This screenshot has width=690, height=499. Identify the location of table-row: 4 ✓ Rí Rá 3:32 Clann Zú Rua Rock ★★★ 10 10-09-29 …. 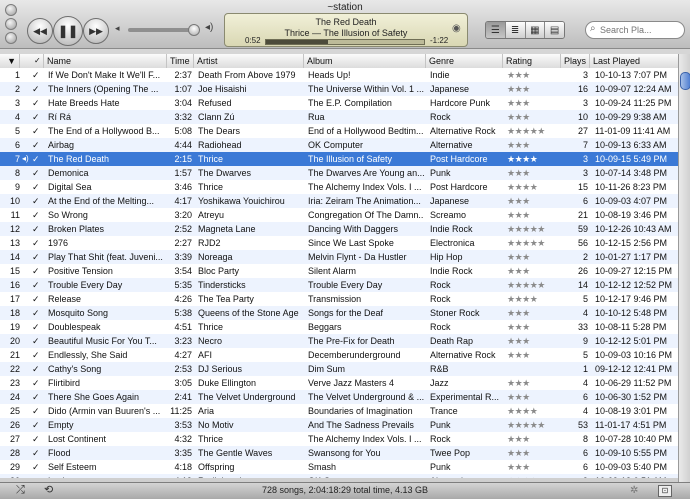
(339, 117).